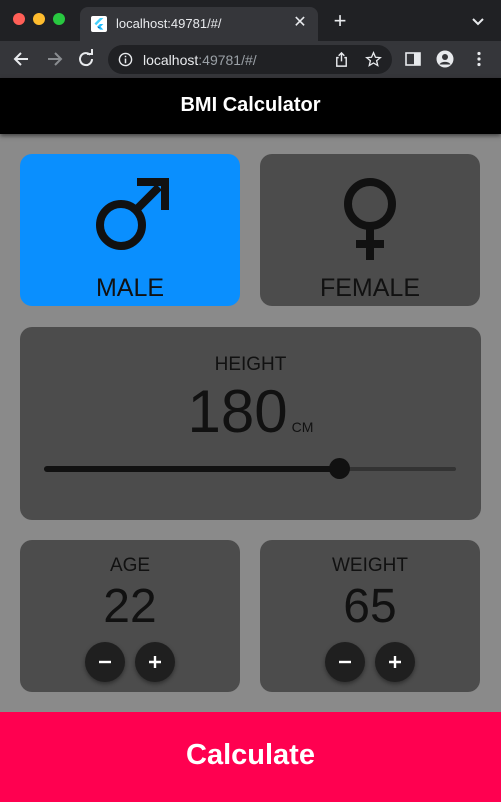  I want to click on calculate-button: Calculate, so click(250, 757).